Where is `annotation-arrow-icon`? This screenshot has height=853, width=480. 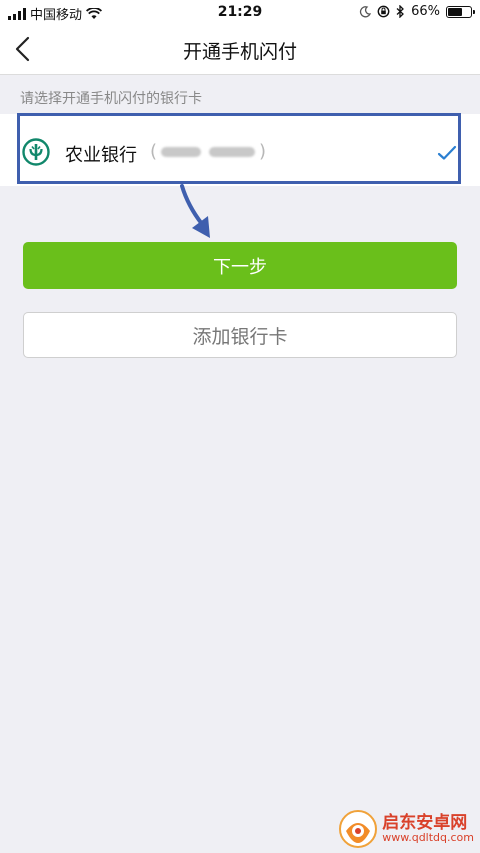 annotation-arrow-icon is located at coordinates (195, 211).